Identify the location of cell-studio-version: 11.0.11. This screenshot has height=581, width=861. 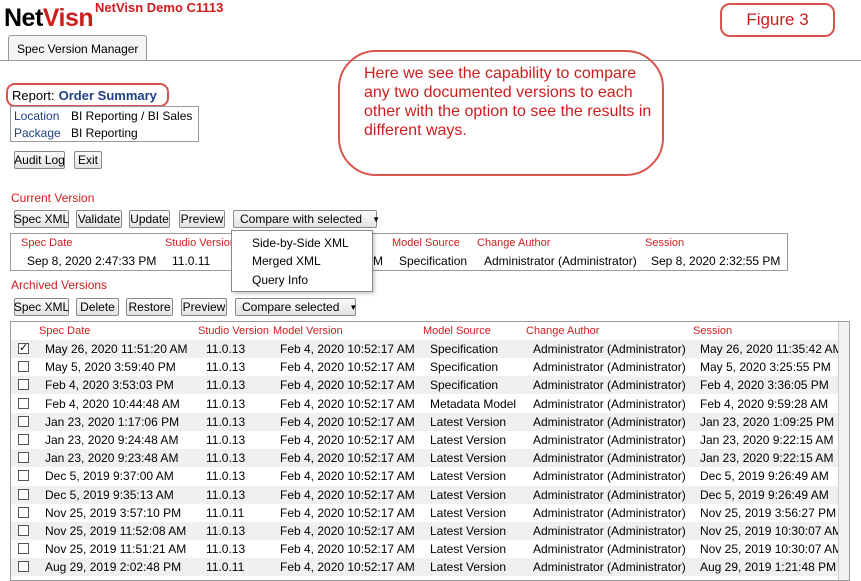
(225, 567).